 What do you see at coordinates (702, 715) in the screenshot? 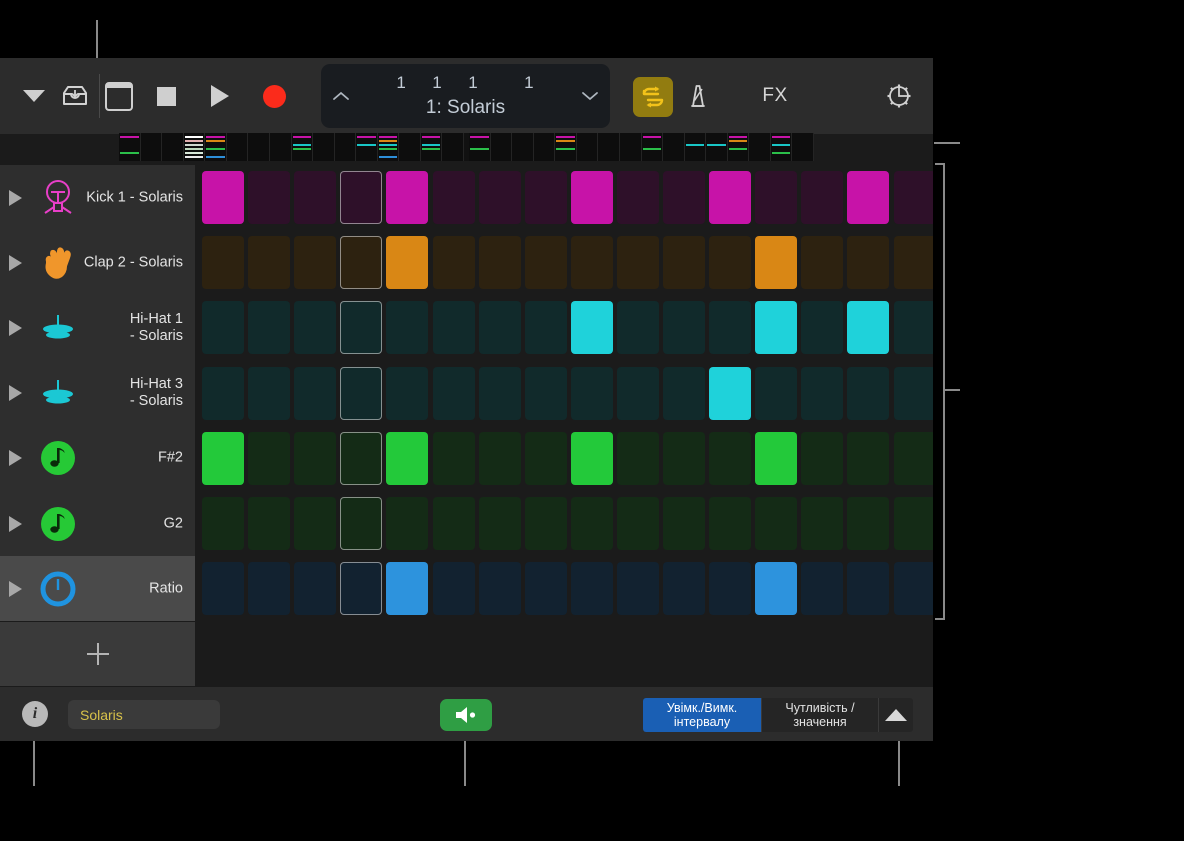
I see `segment-button: Увімк./Вимк. інтервалу` at bounding box center [702, 715].